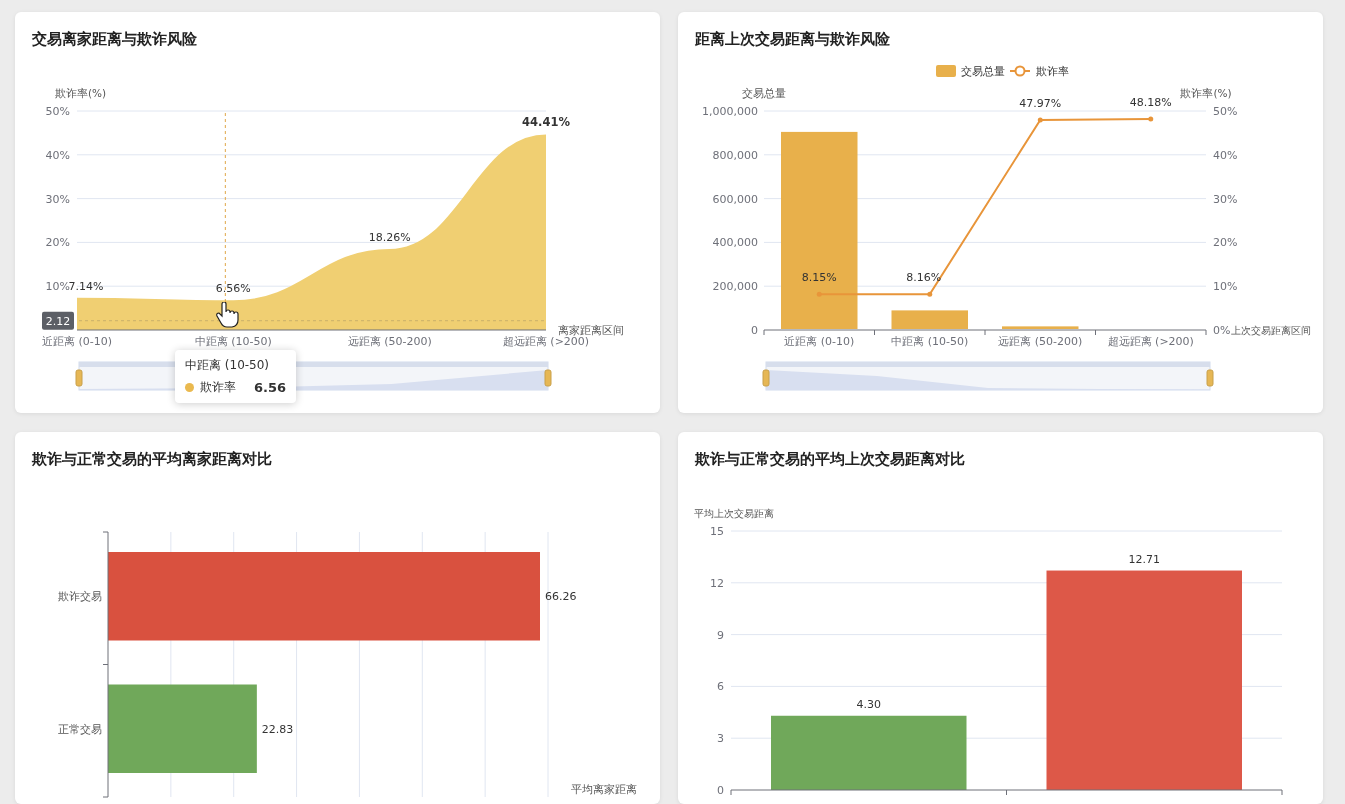  Describe the element at coordinates (1040, 103) in the screenshot. I see `value-label: 47.97%` at that location.